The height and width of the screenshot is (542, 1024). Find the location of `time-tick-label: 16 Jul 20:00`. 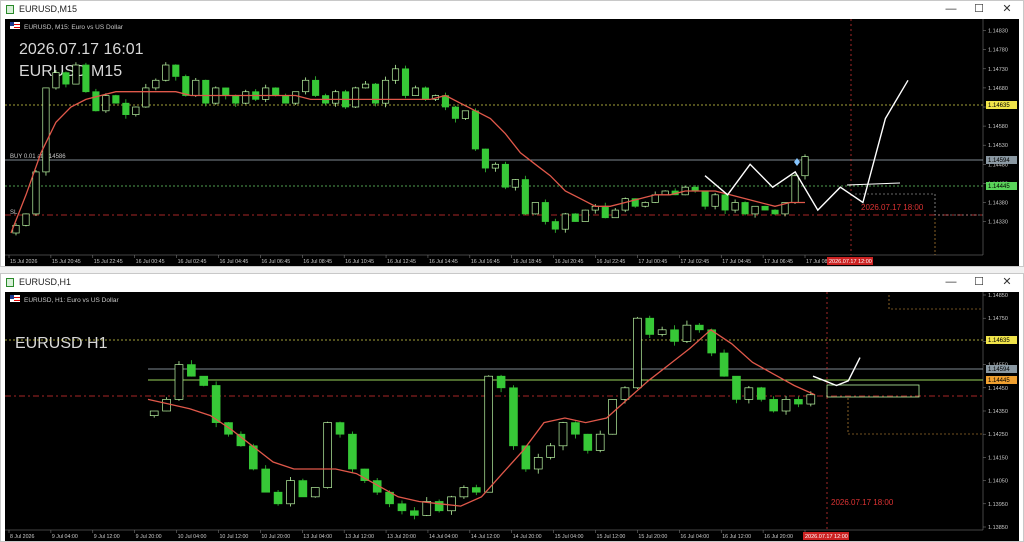

time-tick-label: 16 Jul 20:00 is located at coordinates (778, 537).